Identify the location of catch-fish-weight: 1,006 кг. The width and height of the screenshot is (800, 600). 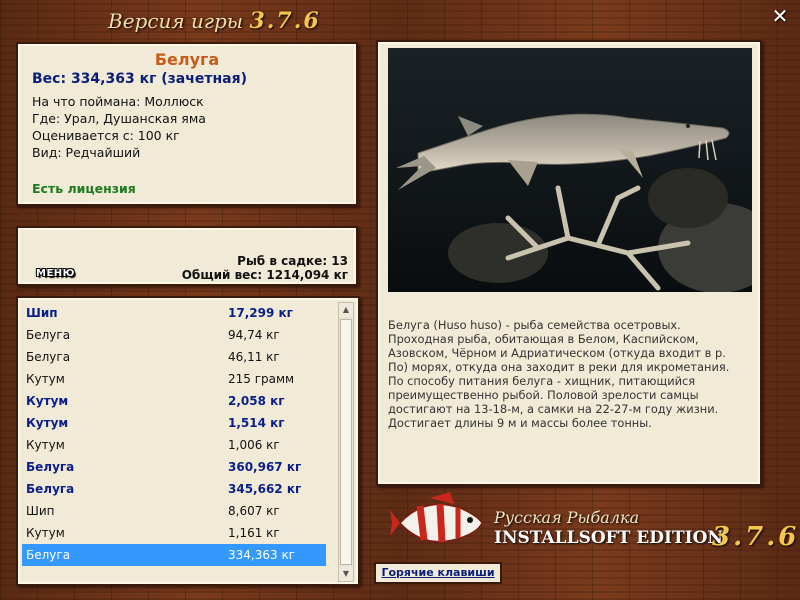
(254, 445).